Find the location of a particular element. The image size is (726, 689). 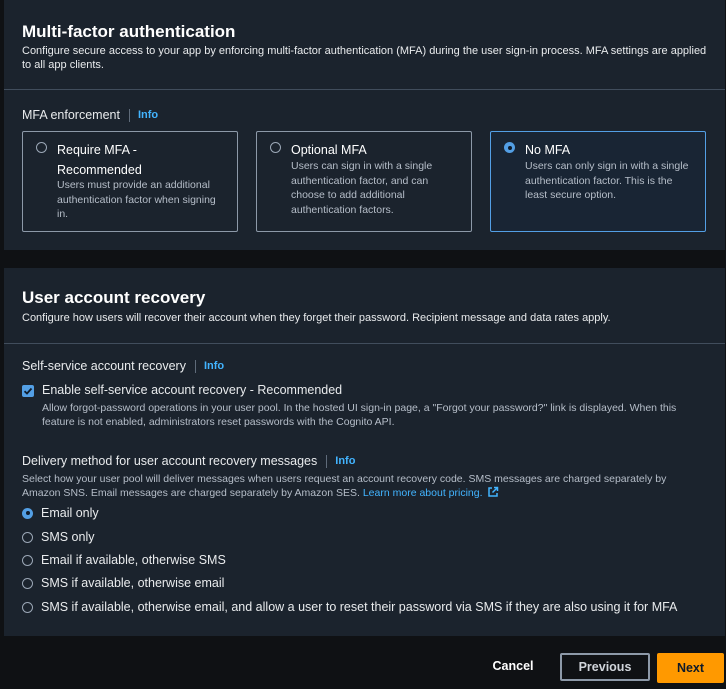

radio-sms-else-email is located at coordinates (27, 583).